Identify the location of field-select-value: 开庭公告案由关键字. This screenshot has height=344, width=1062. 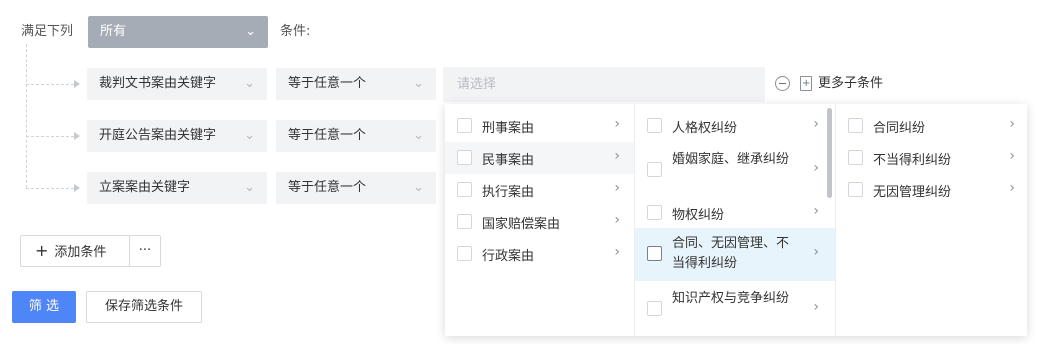
(158, 135).